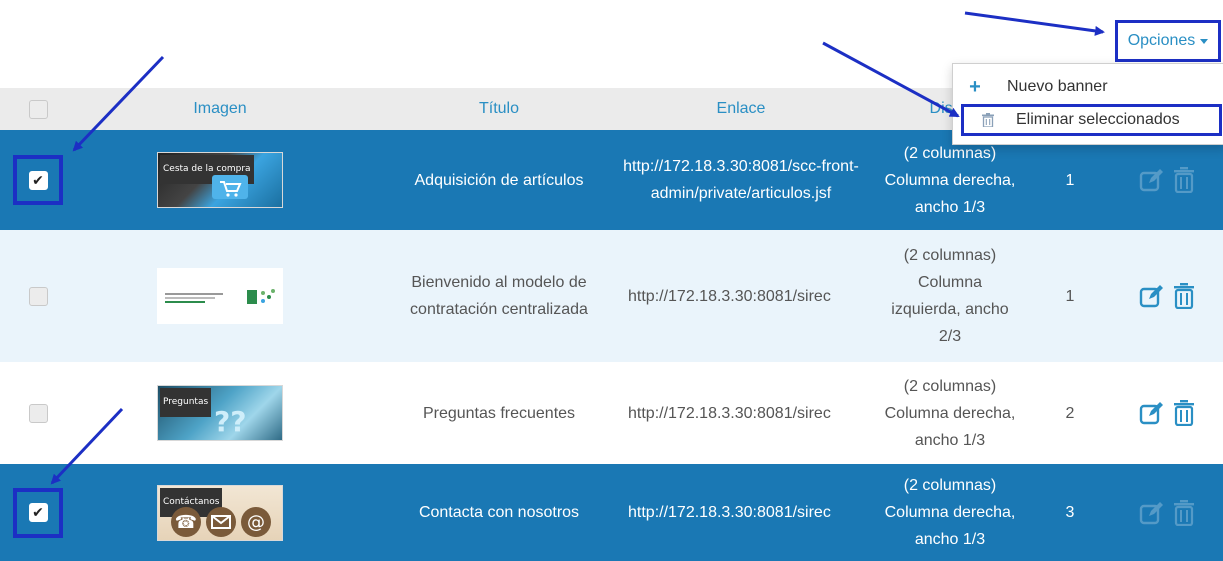 The height and width of the screenshot is (561, 1223). What do you see at coordinates (499, 109) in the screenshot?
I see `column-header-title: Título` at bounding box center [499, 109].